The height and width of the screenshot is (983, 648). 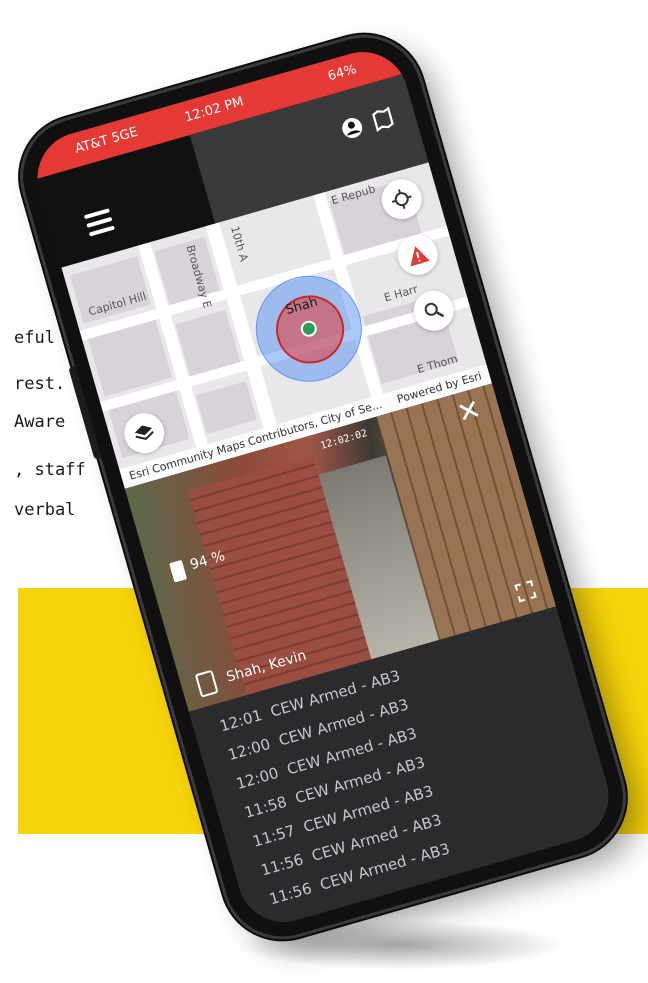 I want to click on background-line: , staff, so click(x=50, y=470).